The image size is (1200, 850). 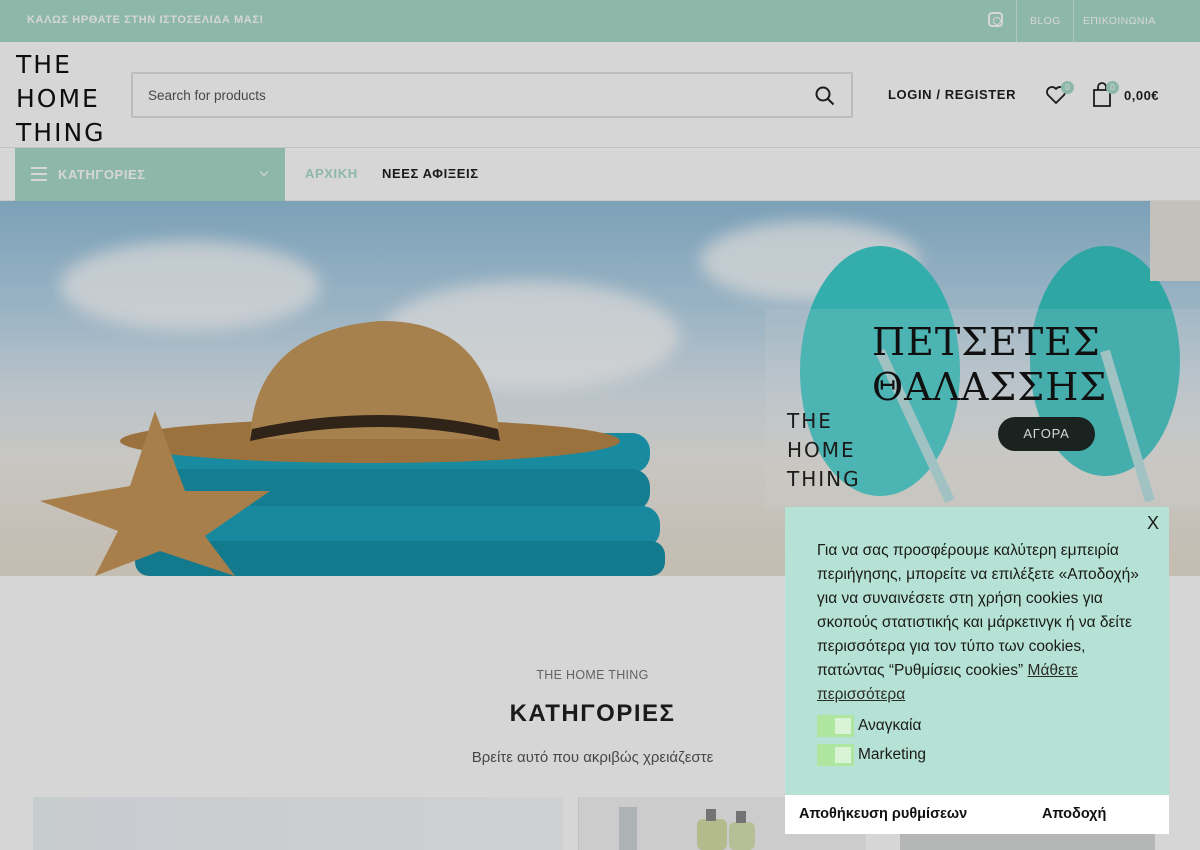 What do you see at coordinates (102, 174) in the screenshot?
I see `categories-label: ΚΑΤΗΓΟΡΙΕΣ` at bounding box center [102, 174].